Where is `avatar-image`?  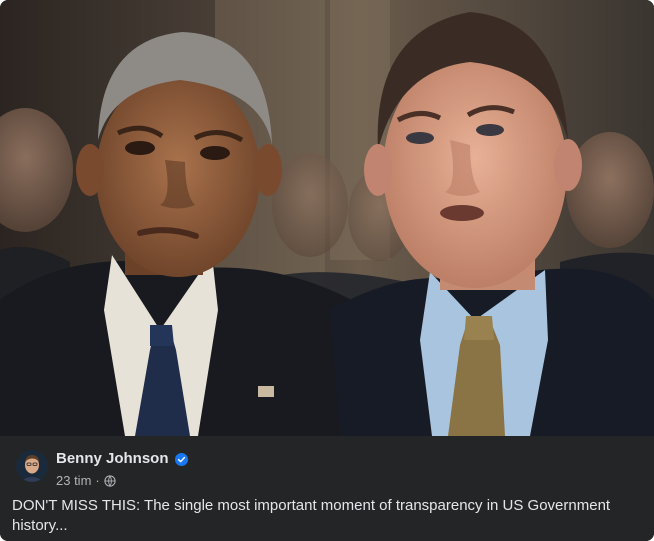
avatar-image is located at coordinates (32, 466).